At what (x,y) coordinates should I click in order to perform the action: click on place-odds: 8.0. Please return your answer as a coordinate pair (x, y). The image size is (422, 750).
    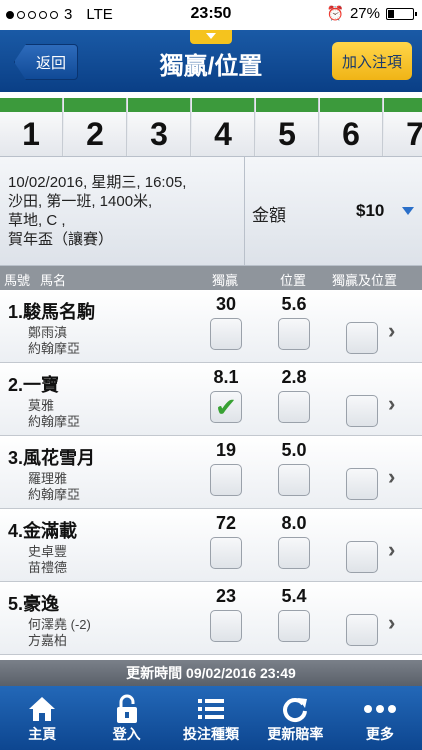
    Looking at the image, I should click on (294, 523).